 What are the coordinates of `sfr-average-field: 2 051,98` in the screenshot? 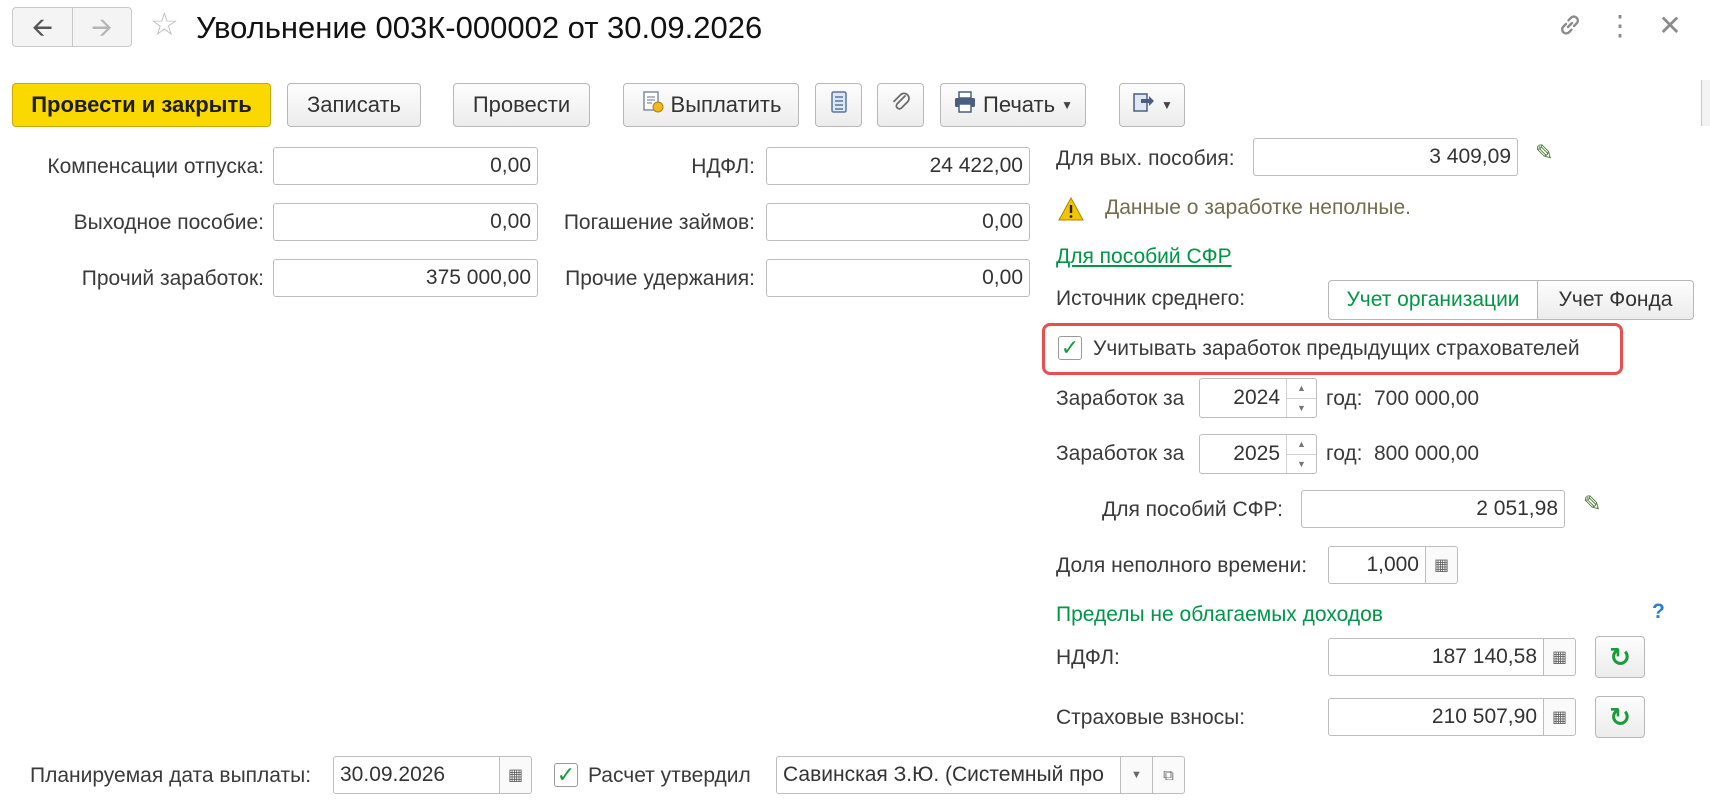 It's located at (1433, 509).